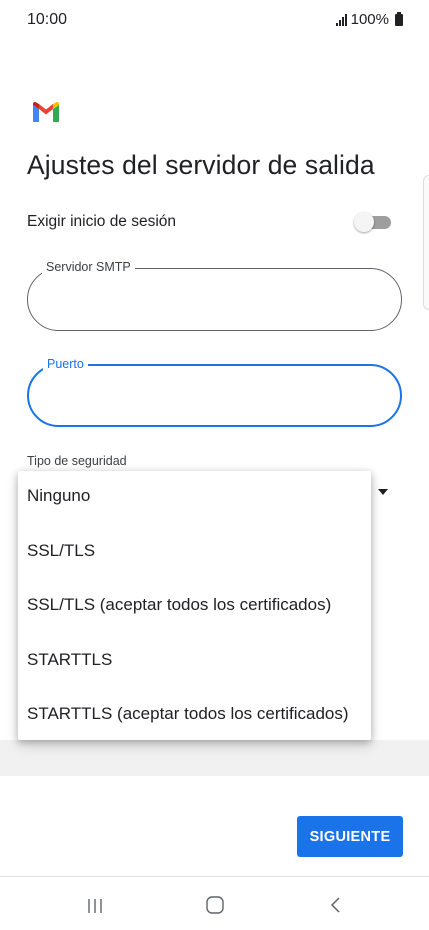 The height and width of the screenshot is (930, 429). I want to click on battery-percentage: 100%, so click(369, 19).